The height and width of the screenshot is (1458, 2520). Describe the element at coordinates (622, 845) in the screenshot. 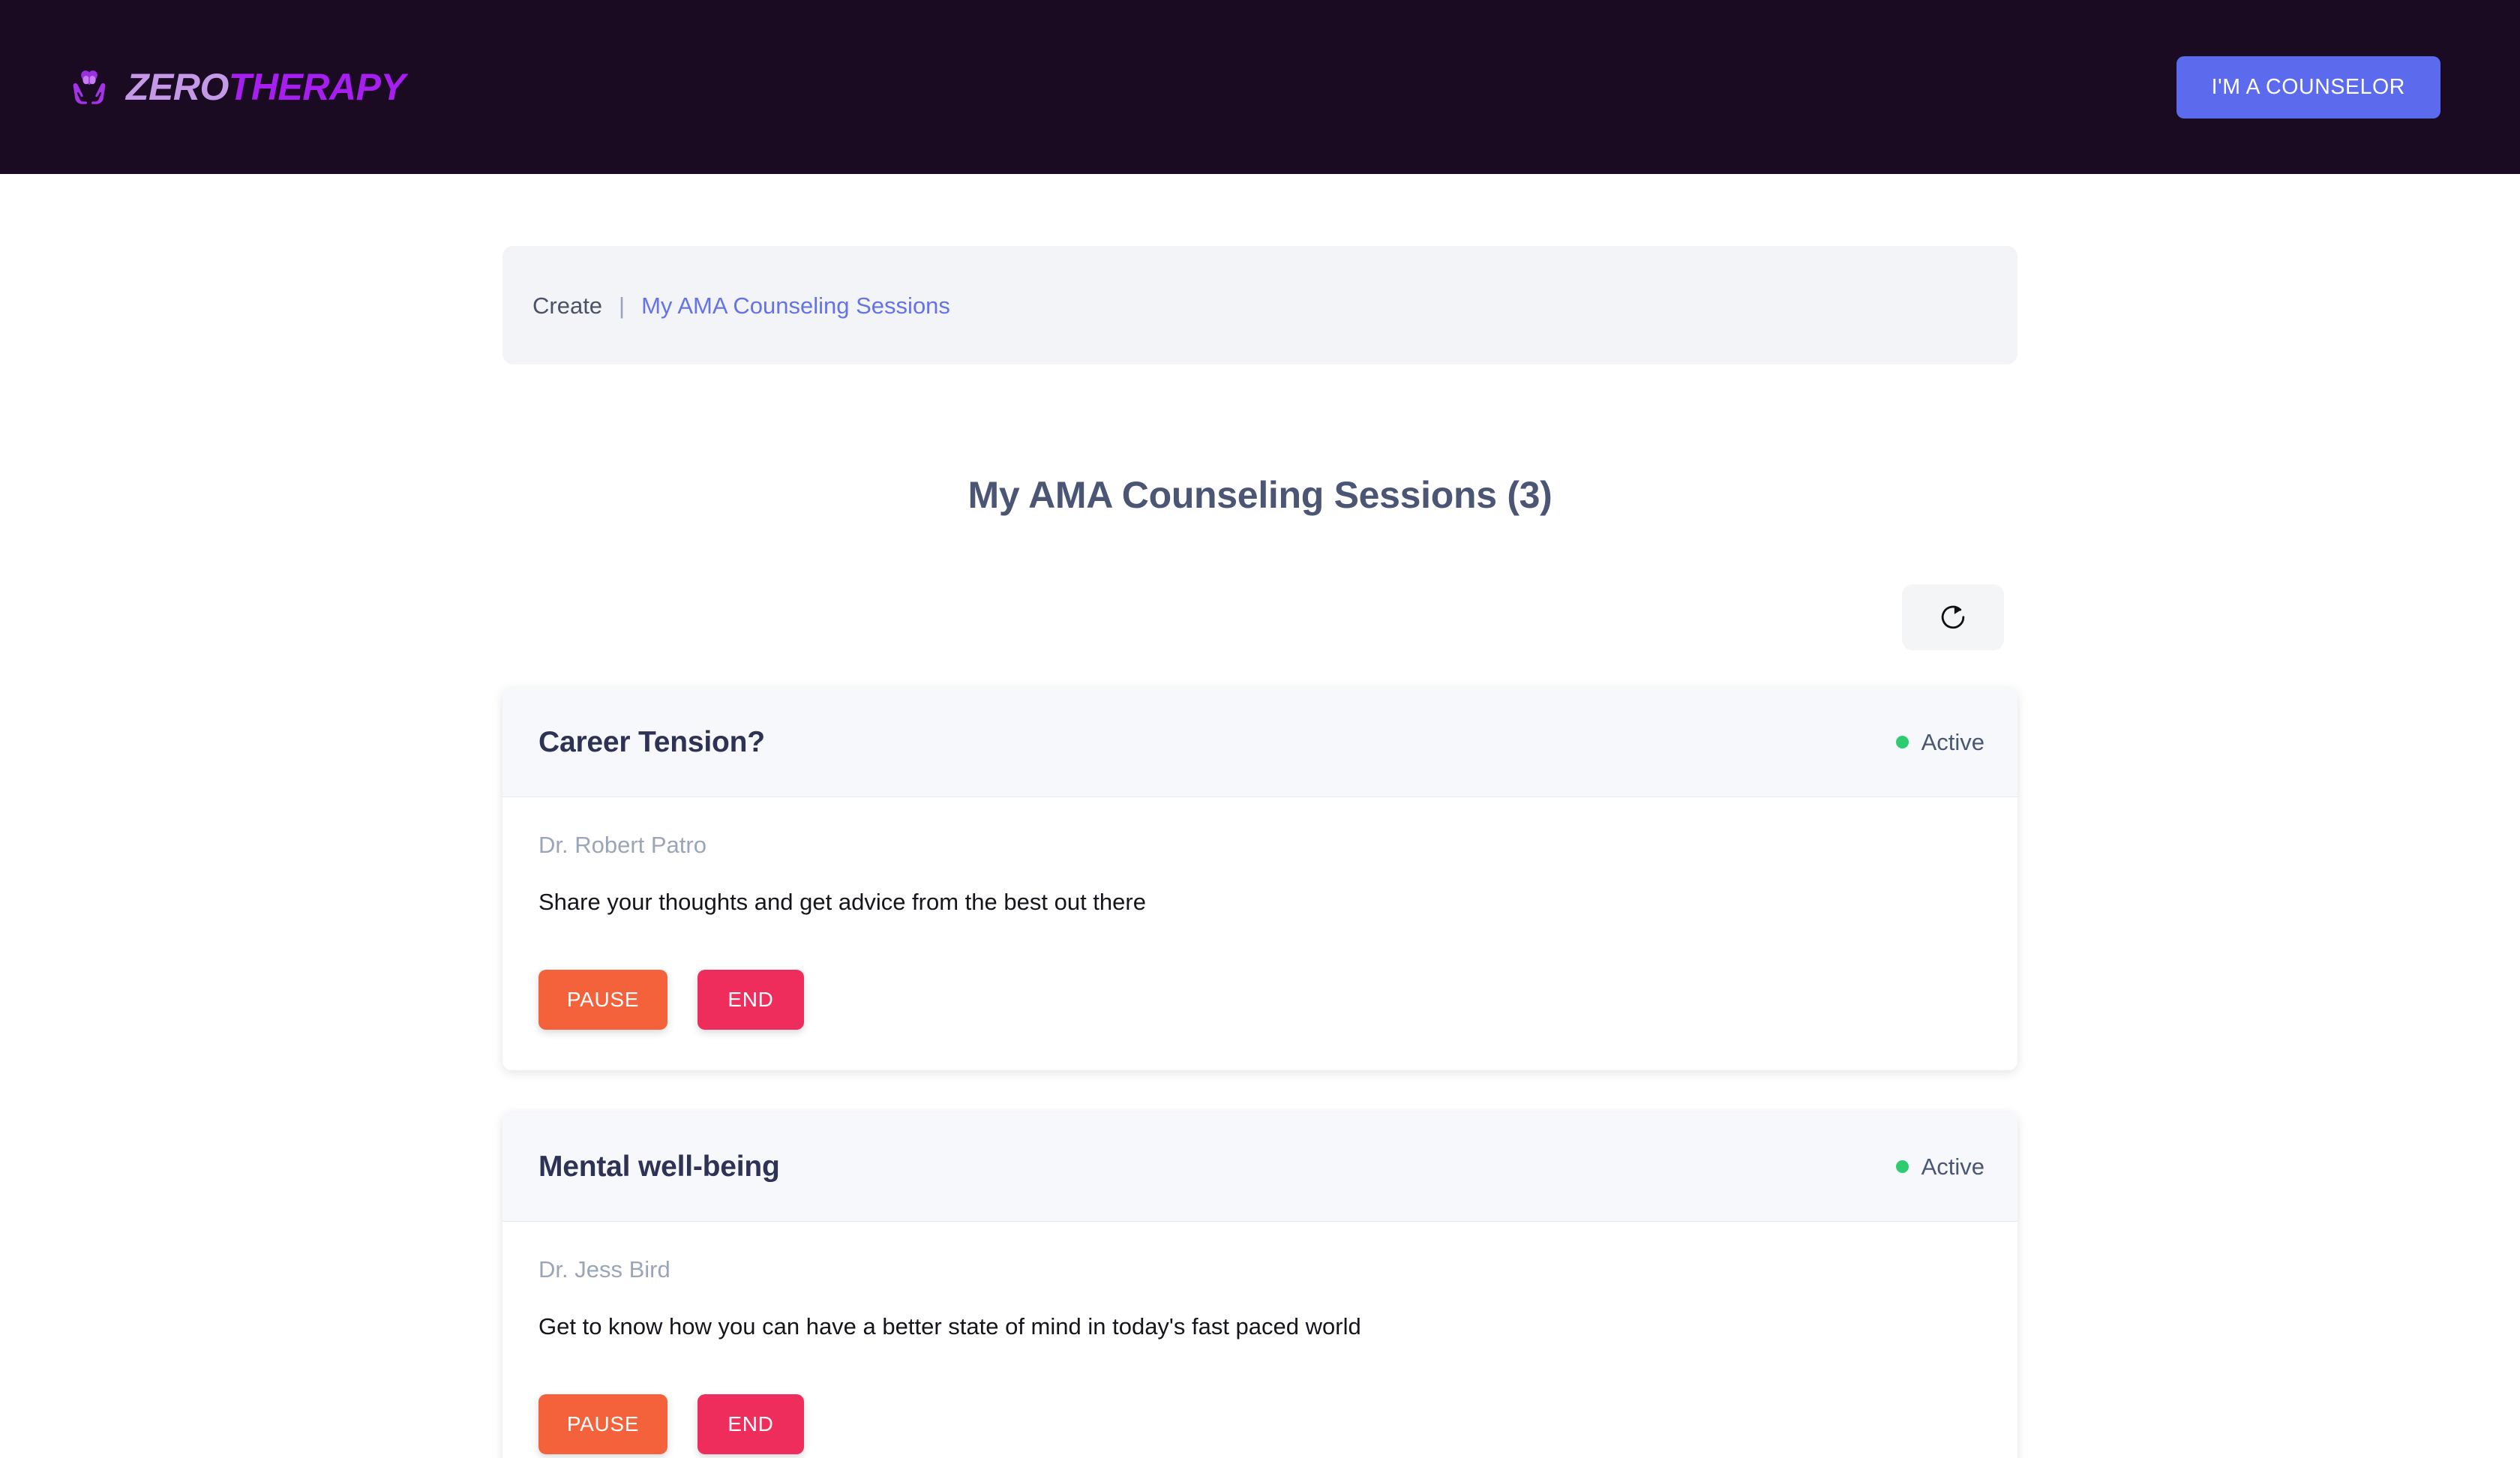

I see `counselor-name: Dr. Robert Patro` at that location.